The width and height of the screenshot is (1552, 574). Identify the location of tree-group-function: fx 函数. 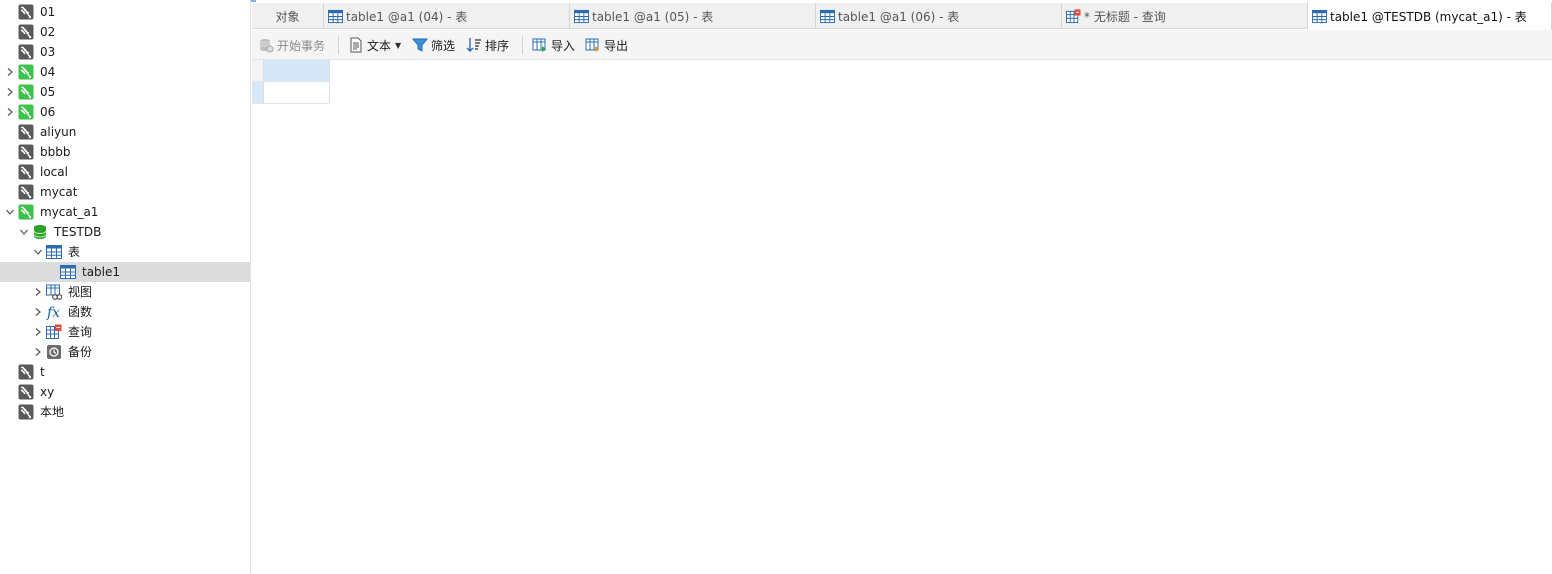
(125, 312).